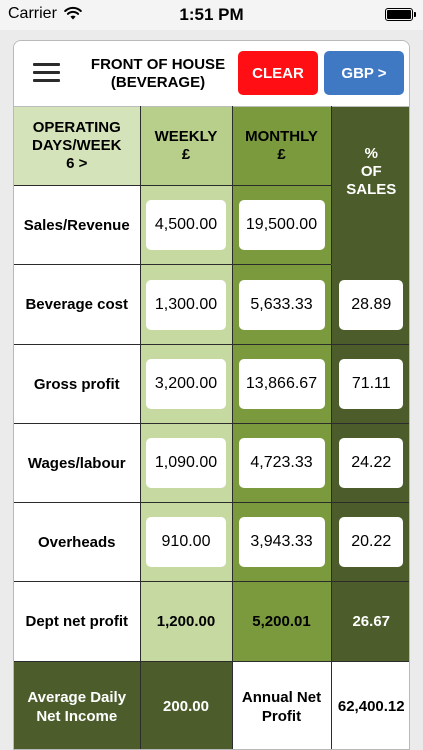 The height and width of the screenshot is (750, 423). Describe the element at coordinates (186, 136) in the screenshot. I see `weekly-header-label: WEEKLY` at that location.